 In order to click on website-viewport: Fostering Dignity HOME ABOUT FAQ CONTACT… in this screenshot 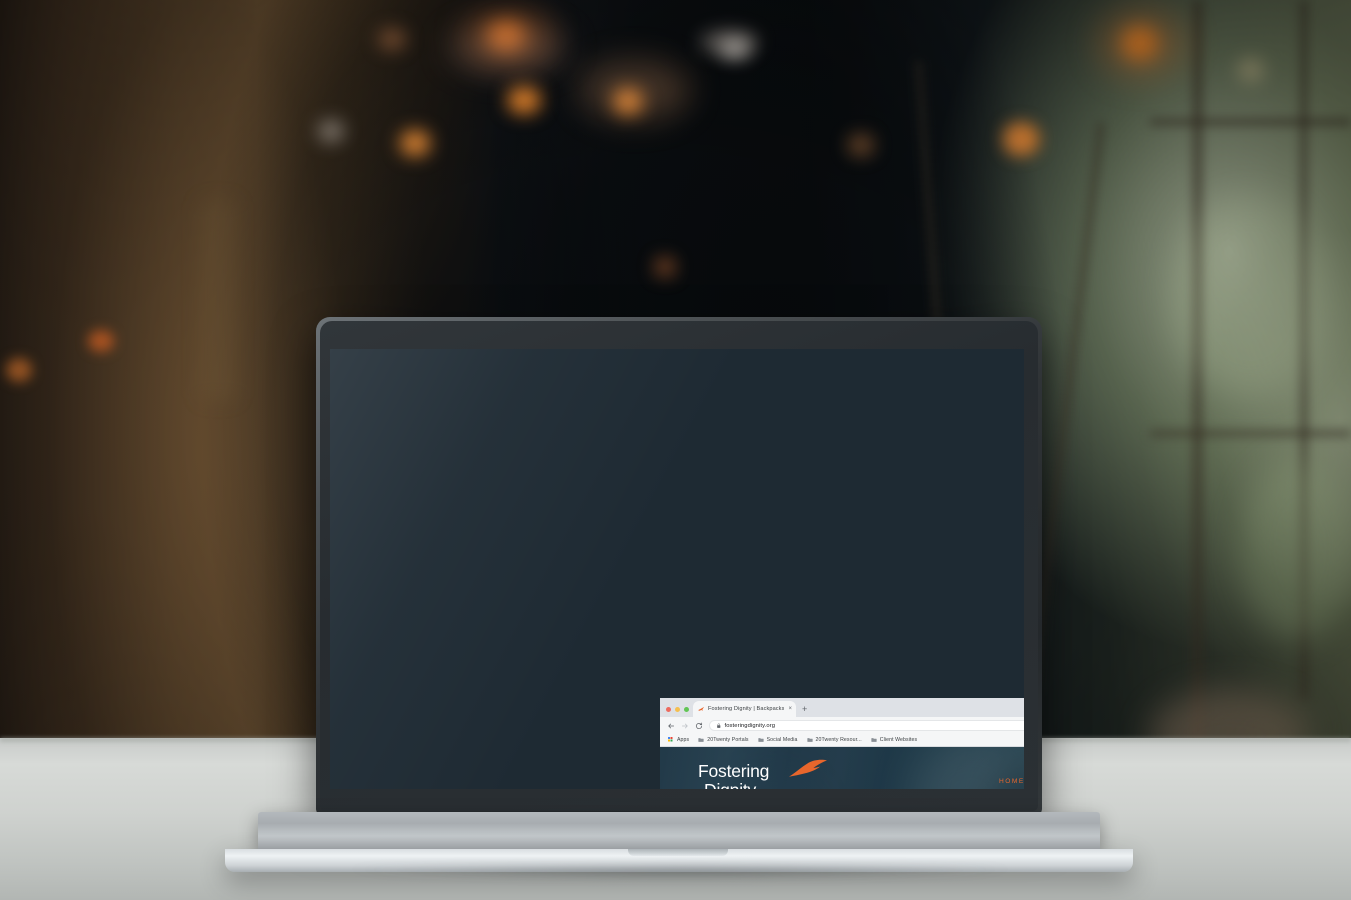, I will do `click(842, 768)`.